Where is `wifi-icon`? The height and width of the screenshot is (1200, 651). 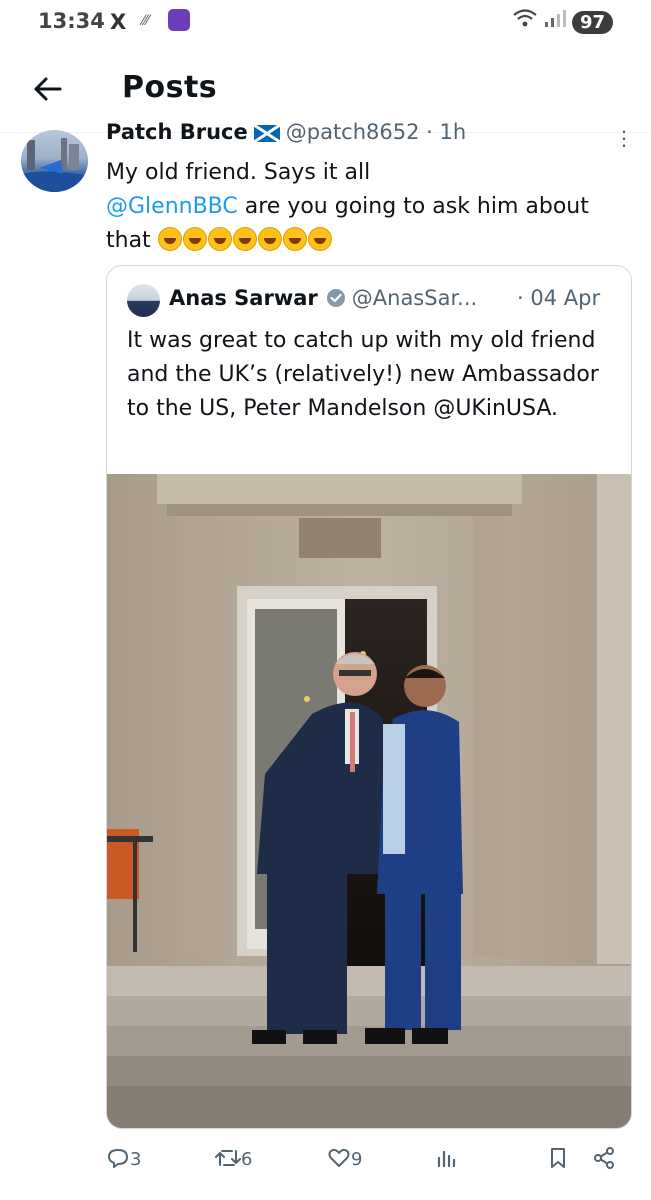 wifi-icon is located at coordinates (525, 18).